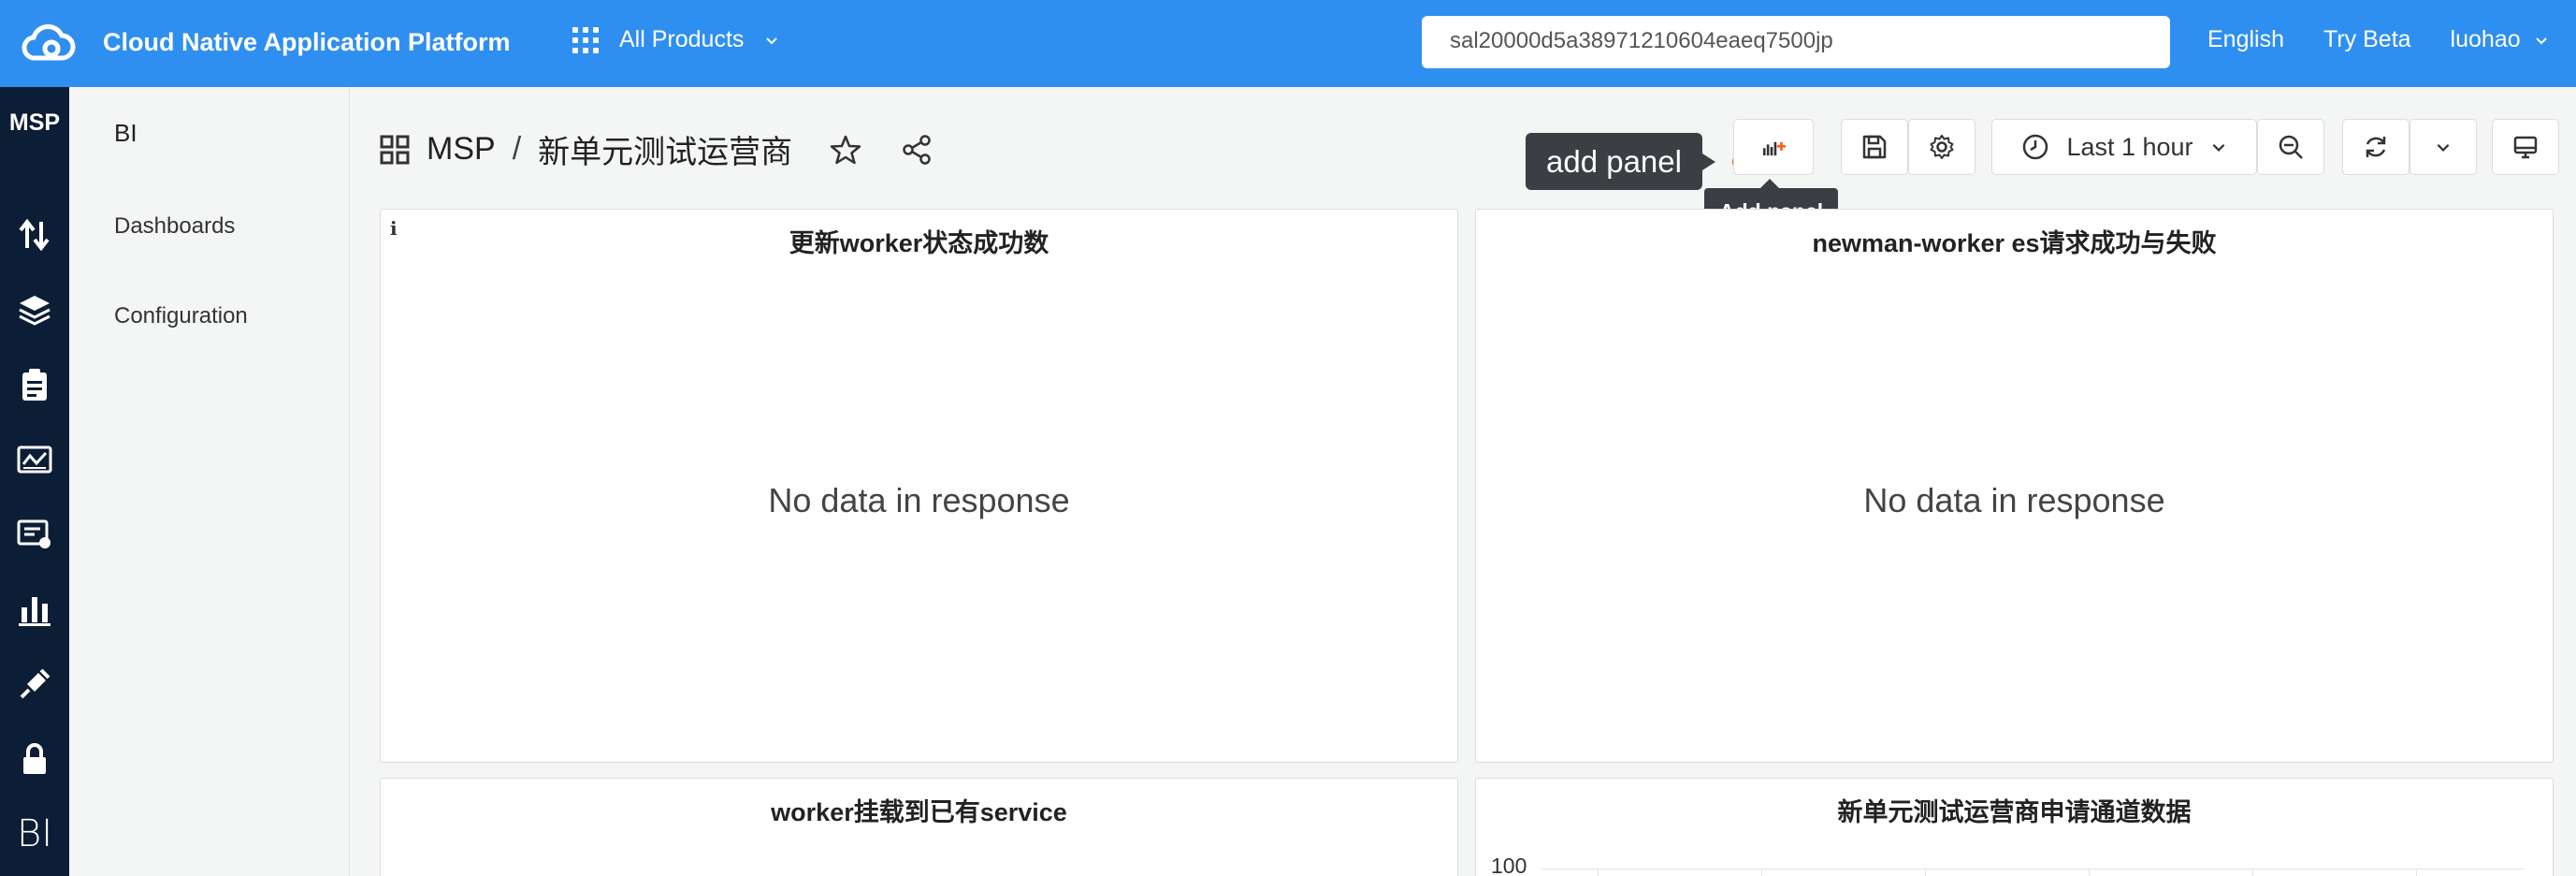  Describe the element at coordinates (34, 459) in the screenshot. I see `monitor-chart-icon` at that location.